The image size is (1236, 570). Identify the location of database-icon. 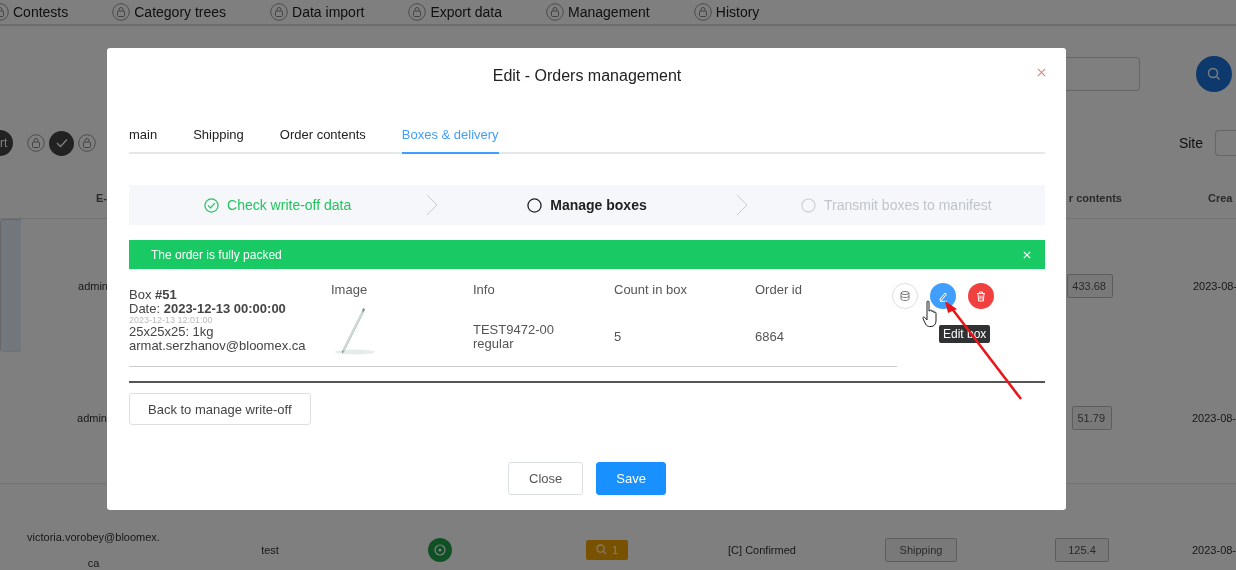
(905, 296).